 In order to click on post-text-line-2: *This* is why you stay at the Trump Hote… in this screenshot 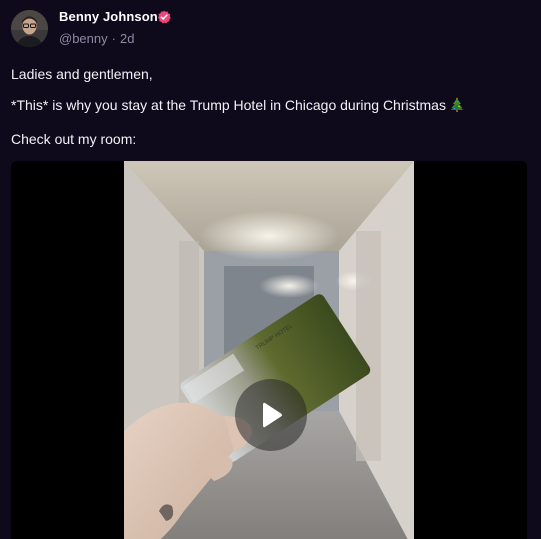, I will do `click(237, 105)`.